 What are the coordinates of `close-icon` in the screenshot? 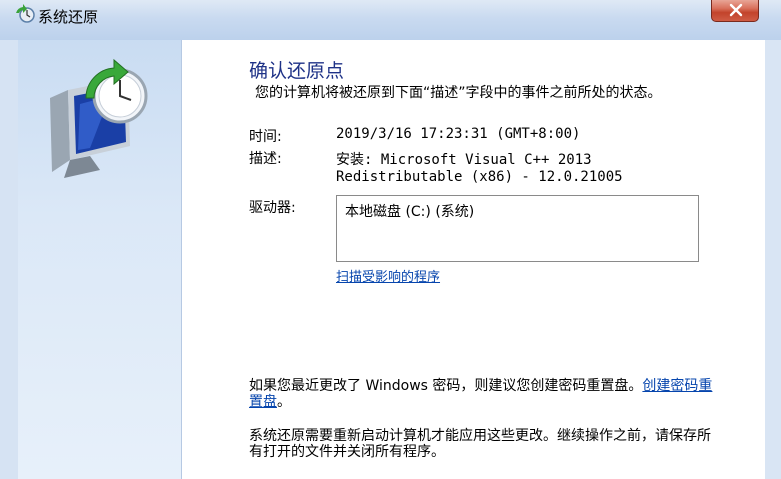 It's located at (736, 10).